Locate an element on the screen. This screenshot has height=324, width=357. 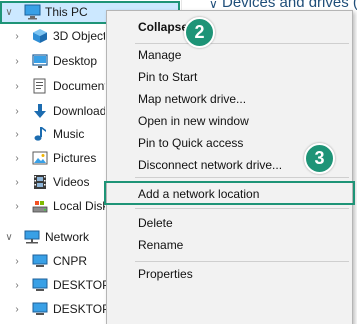
nav-item-label: Documents is located at coordinates (79, 86).